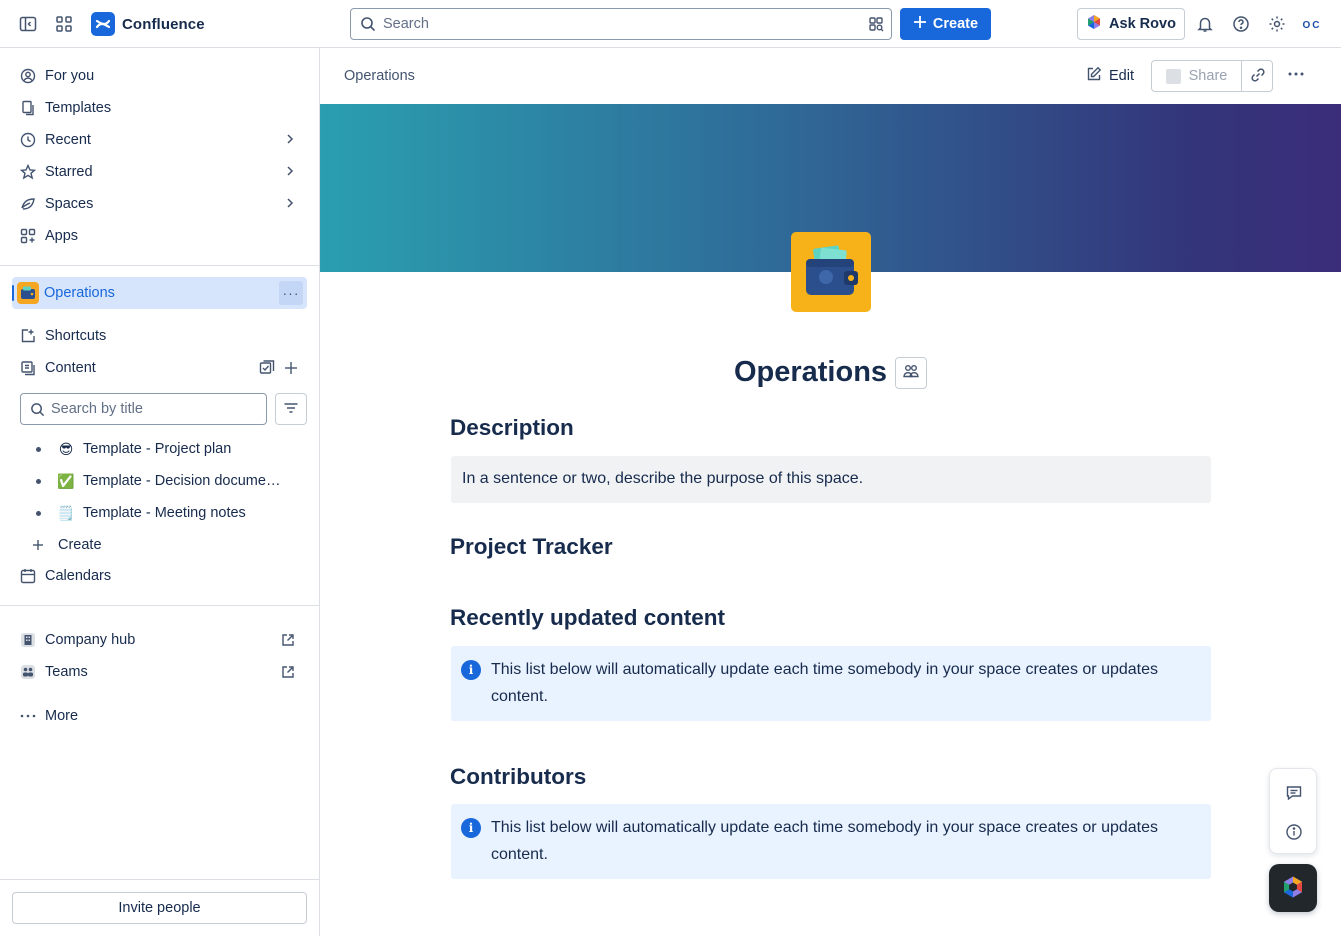 Image resolution: width=1341 pixels, height=936 pixels. Describe the element at coordinates (13, 293) in the screenshot. I see `selected-indicator` at that location.